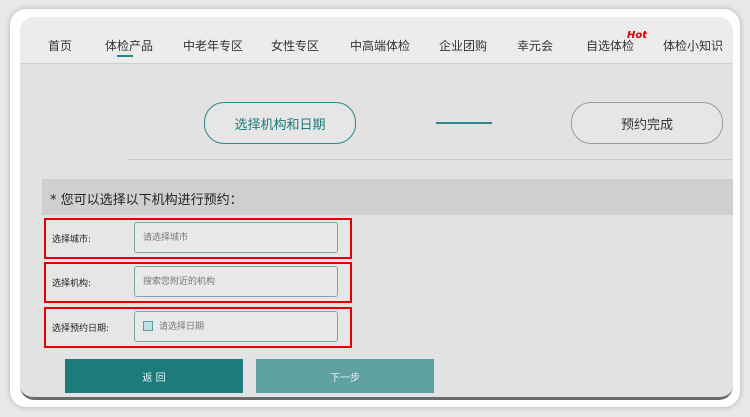  I want to click on date-label: 选择预约日期:, so click(81, 329).